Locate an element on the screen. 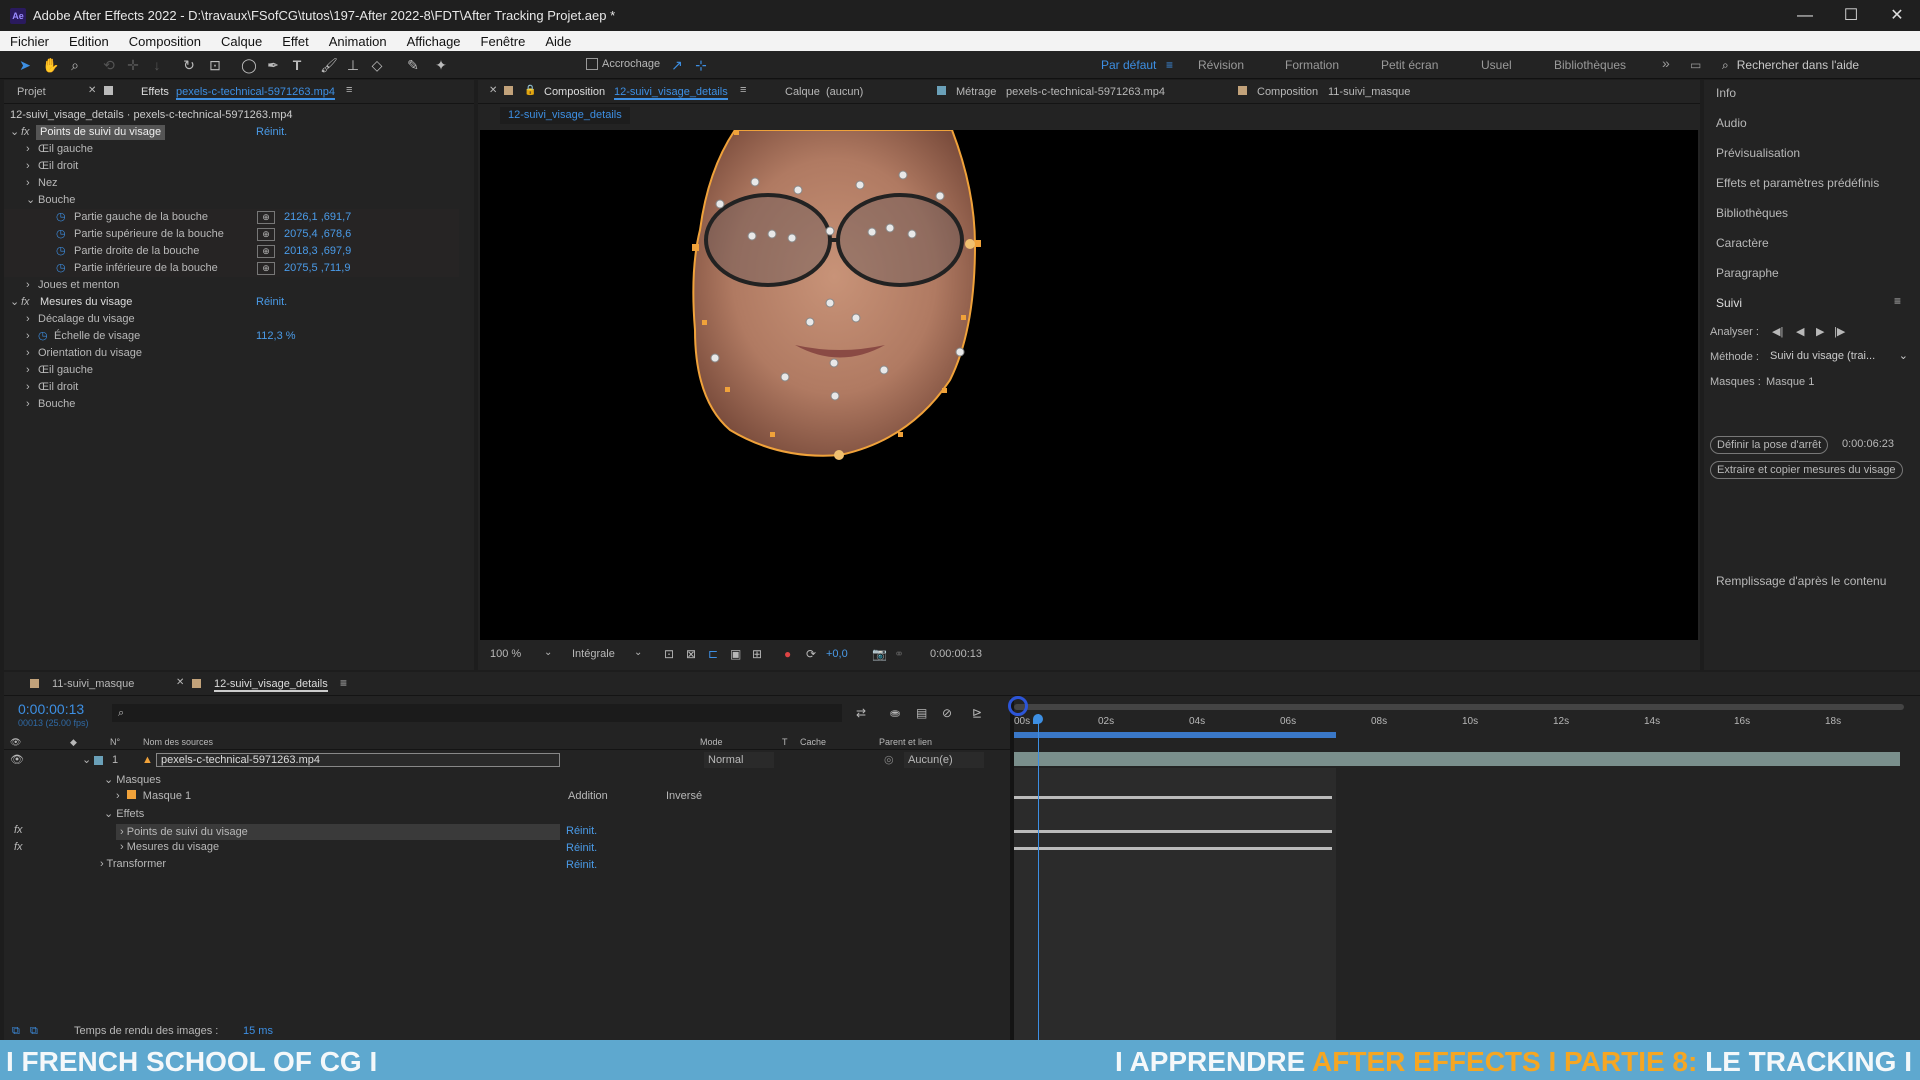 The width and height of the screenshot is (1920, 1080). extract-face-measures-button: Extraire et copier mesures du visage is located at coordinates (1806, 470).